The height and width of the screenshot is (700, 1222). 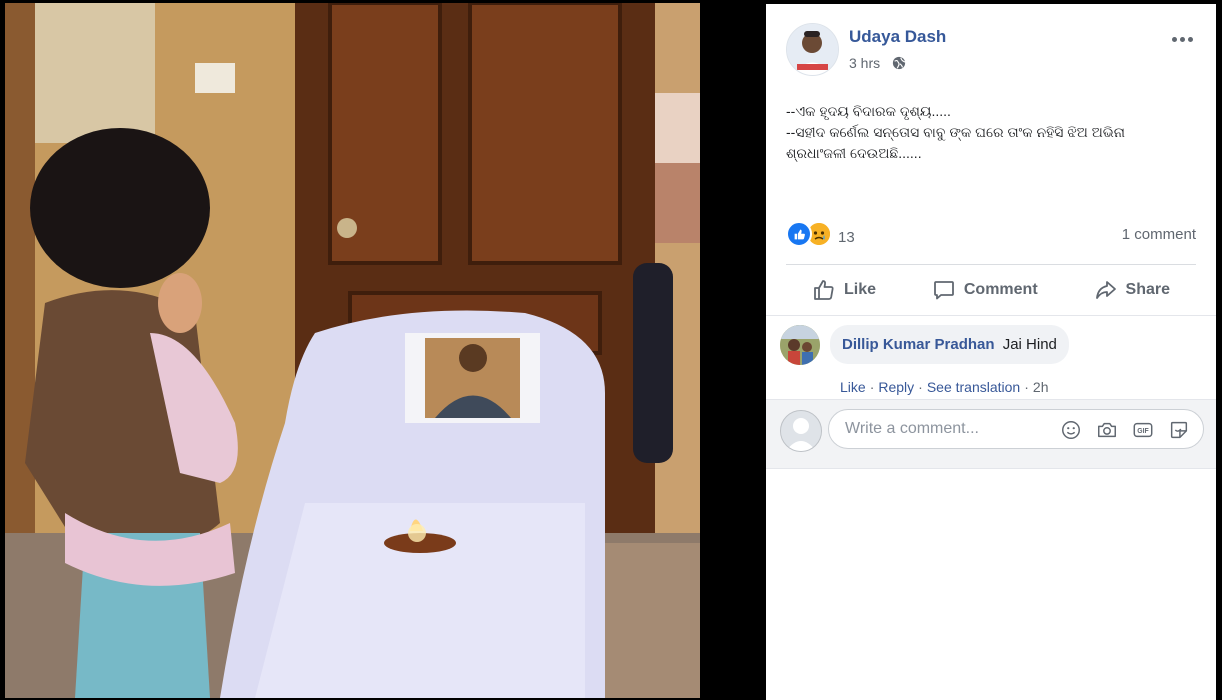 I want to click on comment-bubble-icon, so click(x=943, y=290).